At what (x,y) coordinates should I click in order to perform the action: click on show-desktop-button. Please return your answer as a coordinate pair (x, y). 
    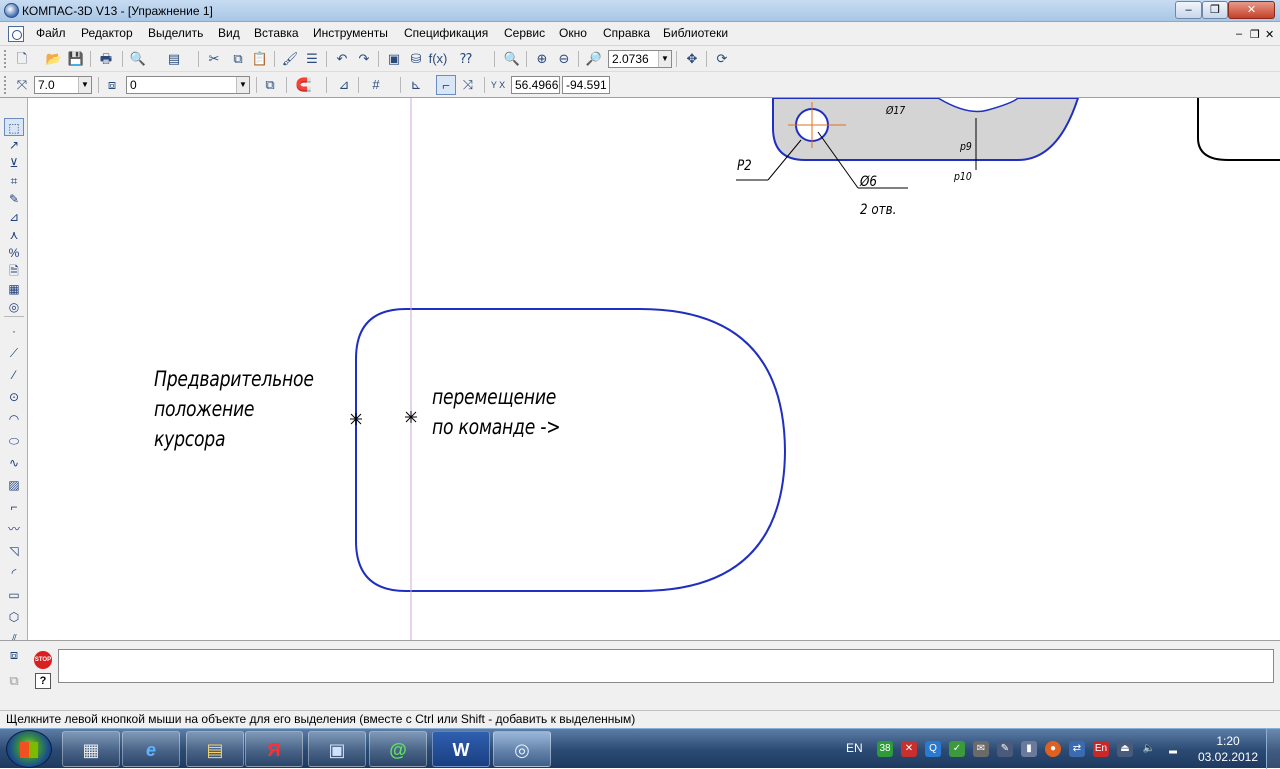
    Looking at the image, I should click on (1273, 749).